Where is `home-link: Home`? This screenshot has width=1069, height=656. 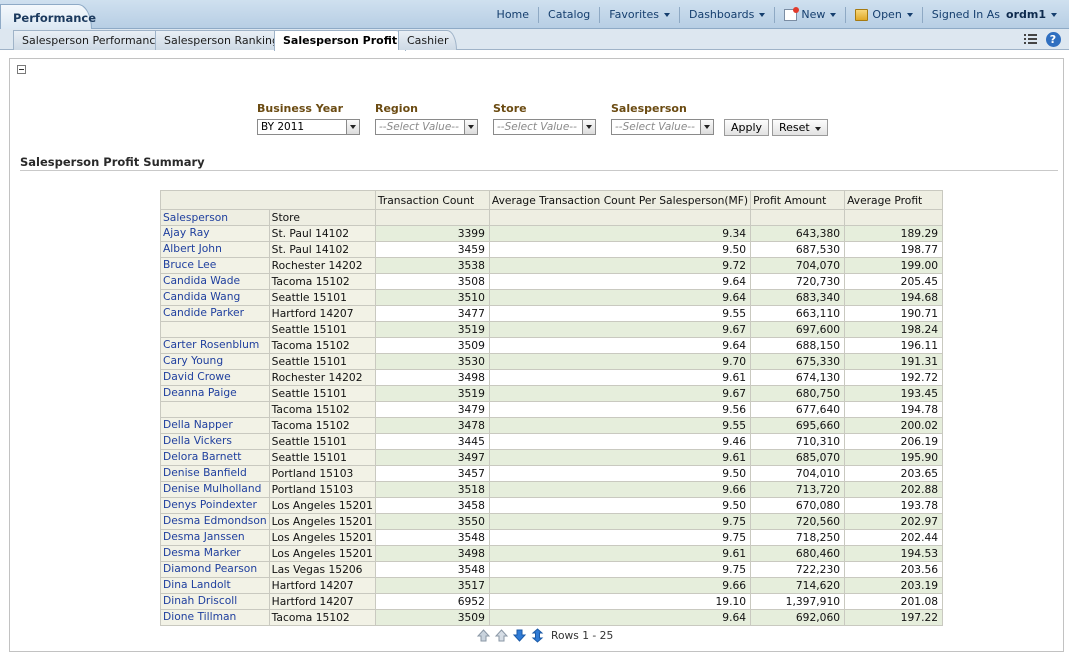 home-link: Home is located at coordinates (513, 15).